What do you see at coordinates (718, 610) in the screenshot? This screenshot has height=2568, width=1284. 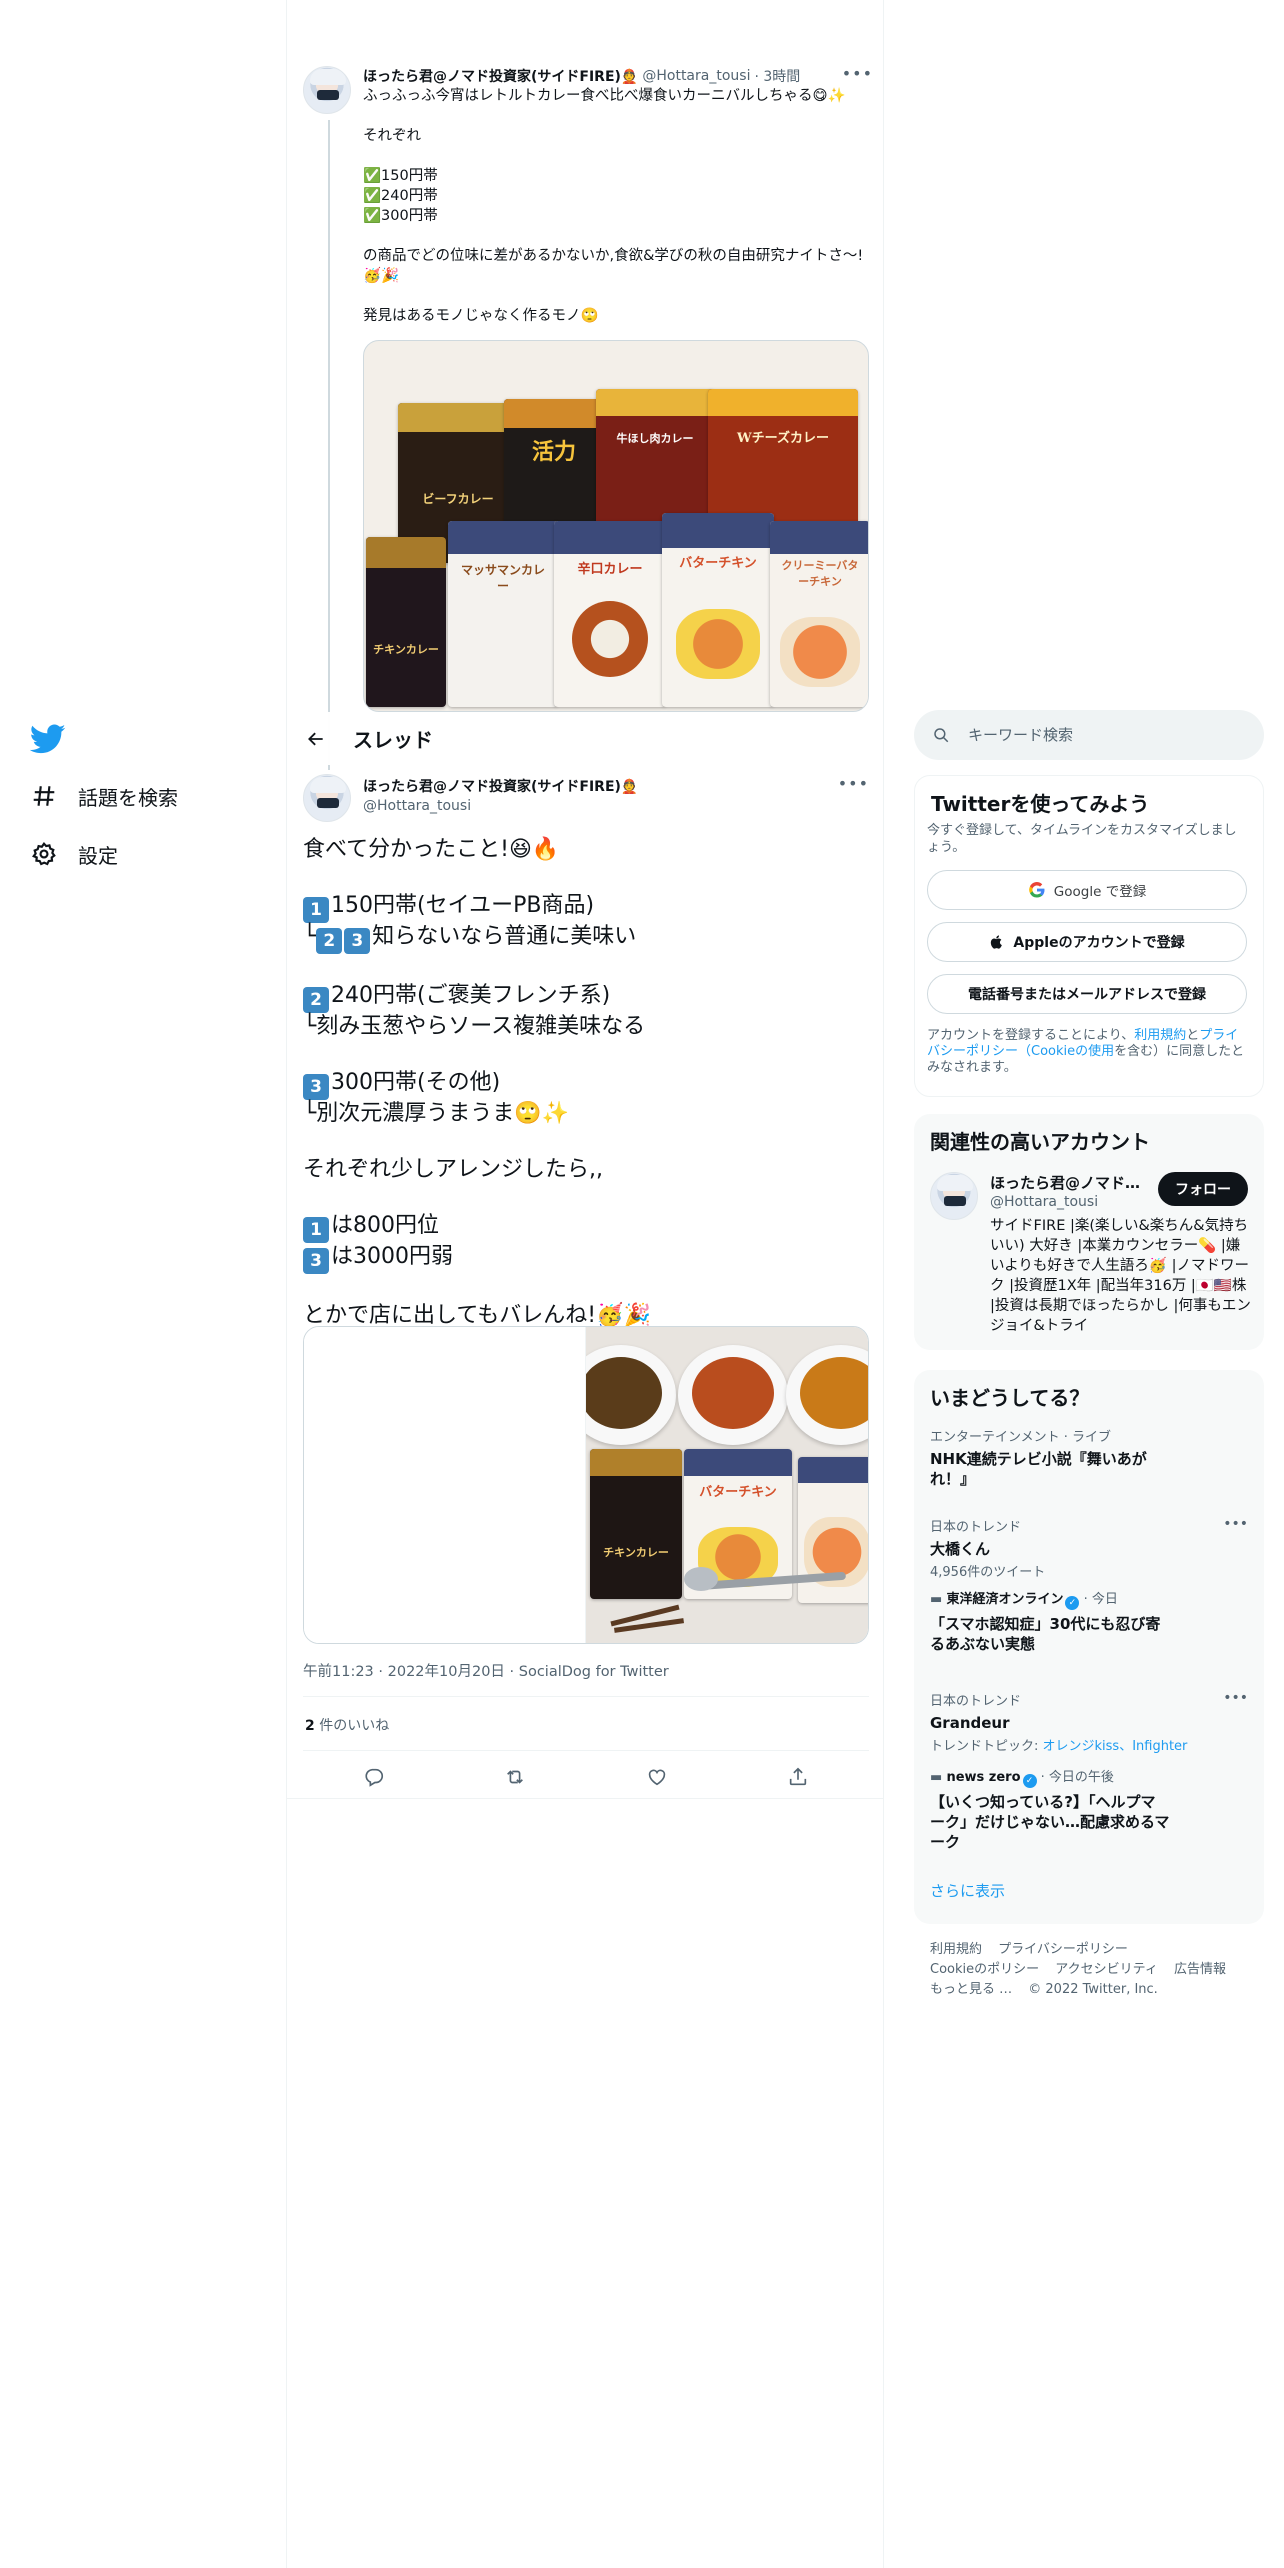 I see `curry-package: バターチキン` at bounding box center [718, 610].